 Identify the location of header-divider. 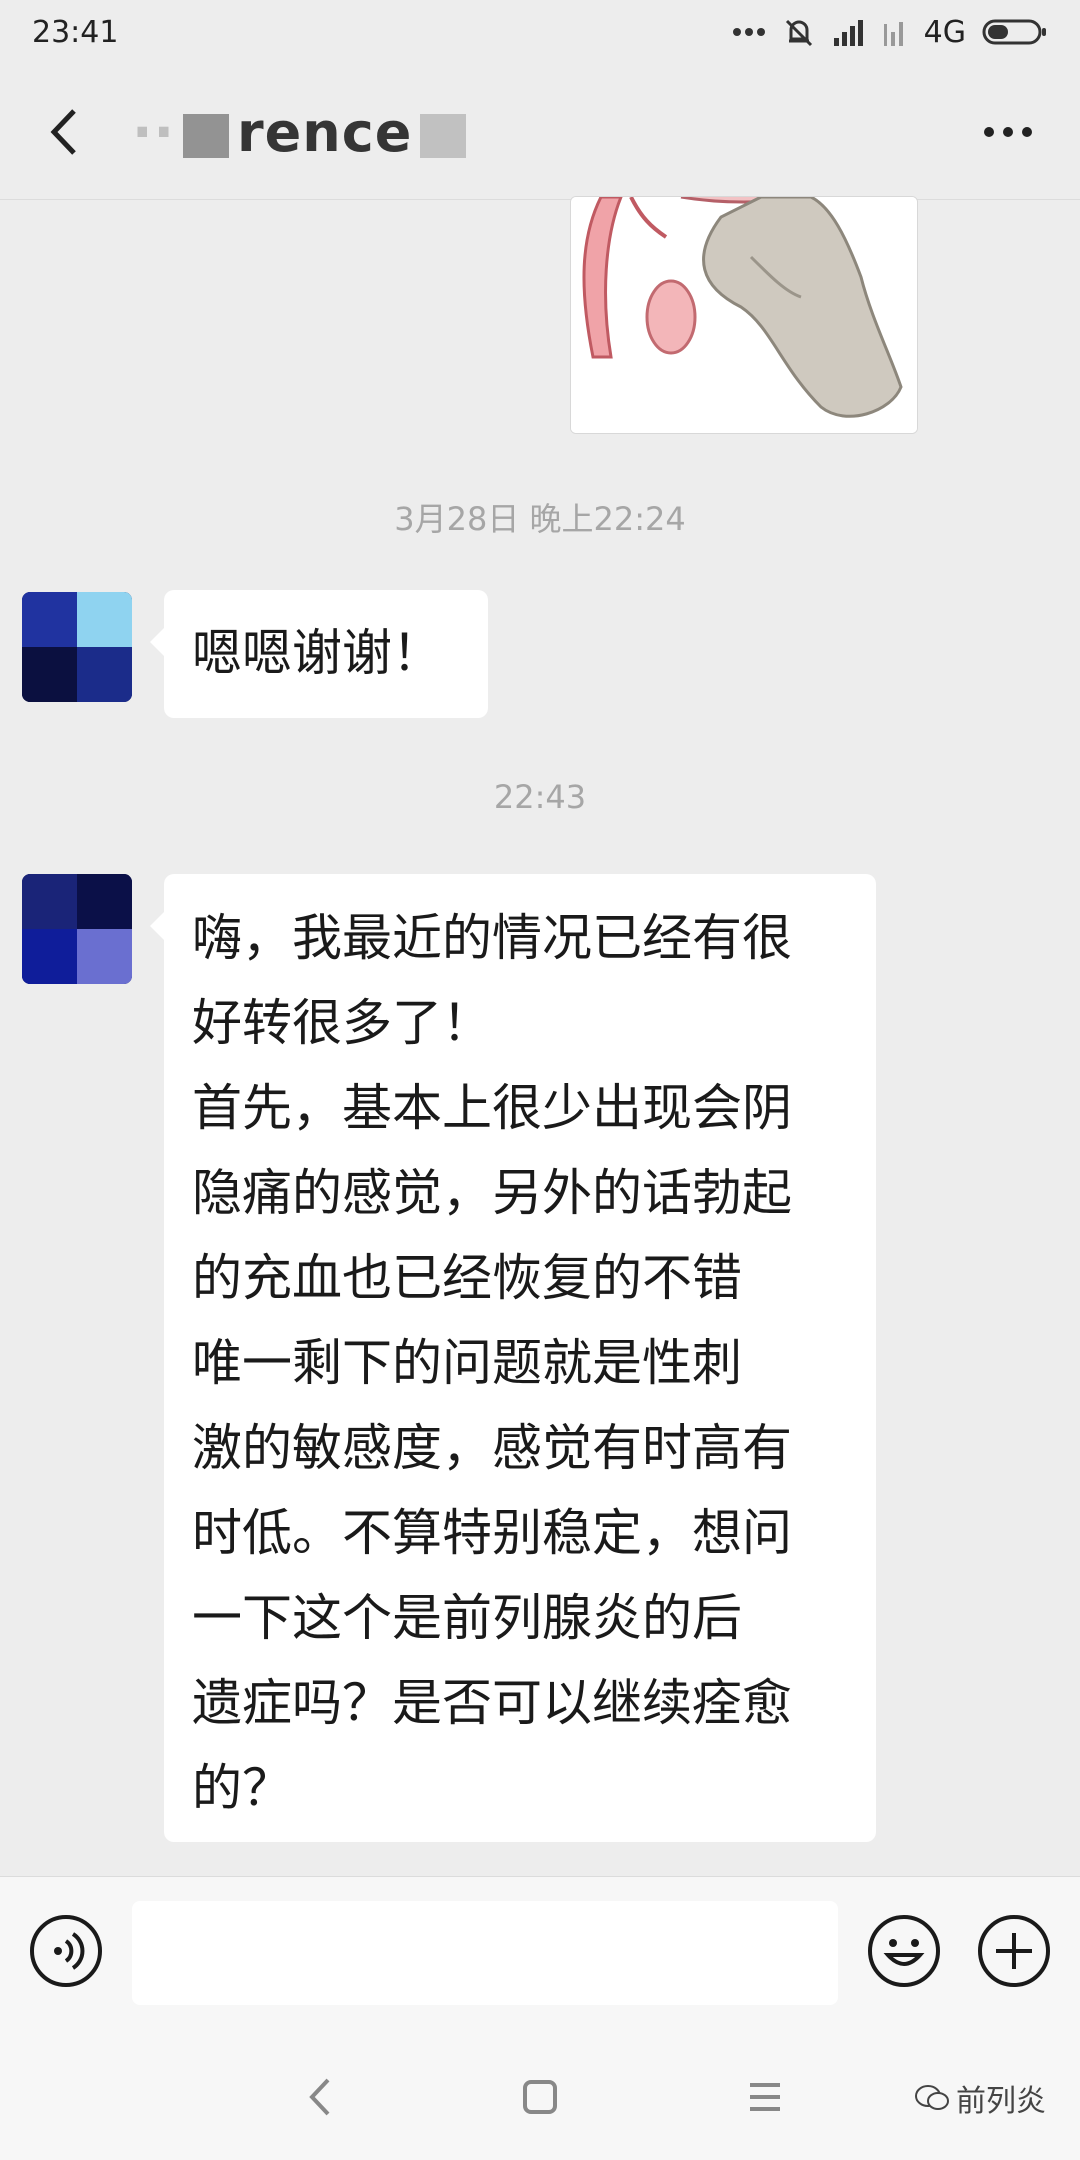
(540, 199).